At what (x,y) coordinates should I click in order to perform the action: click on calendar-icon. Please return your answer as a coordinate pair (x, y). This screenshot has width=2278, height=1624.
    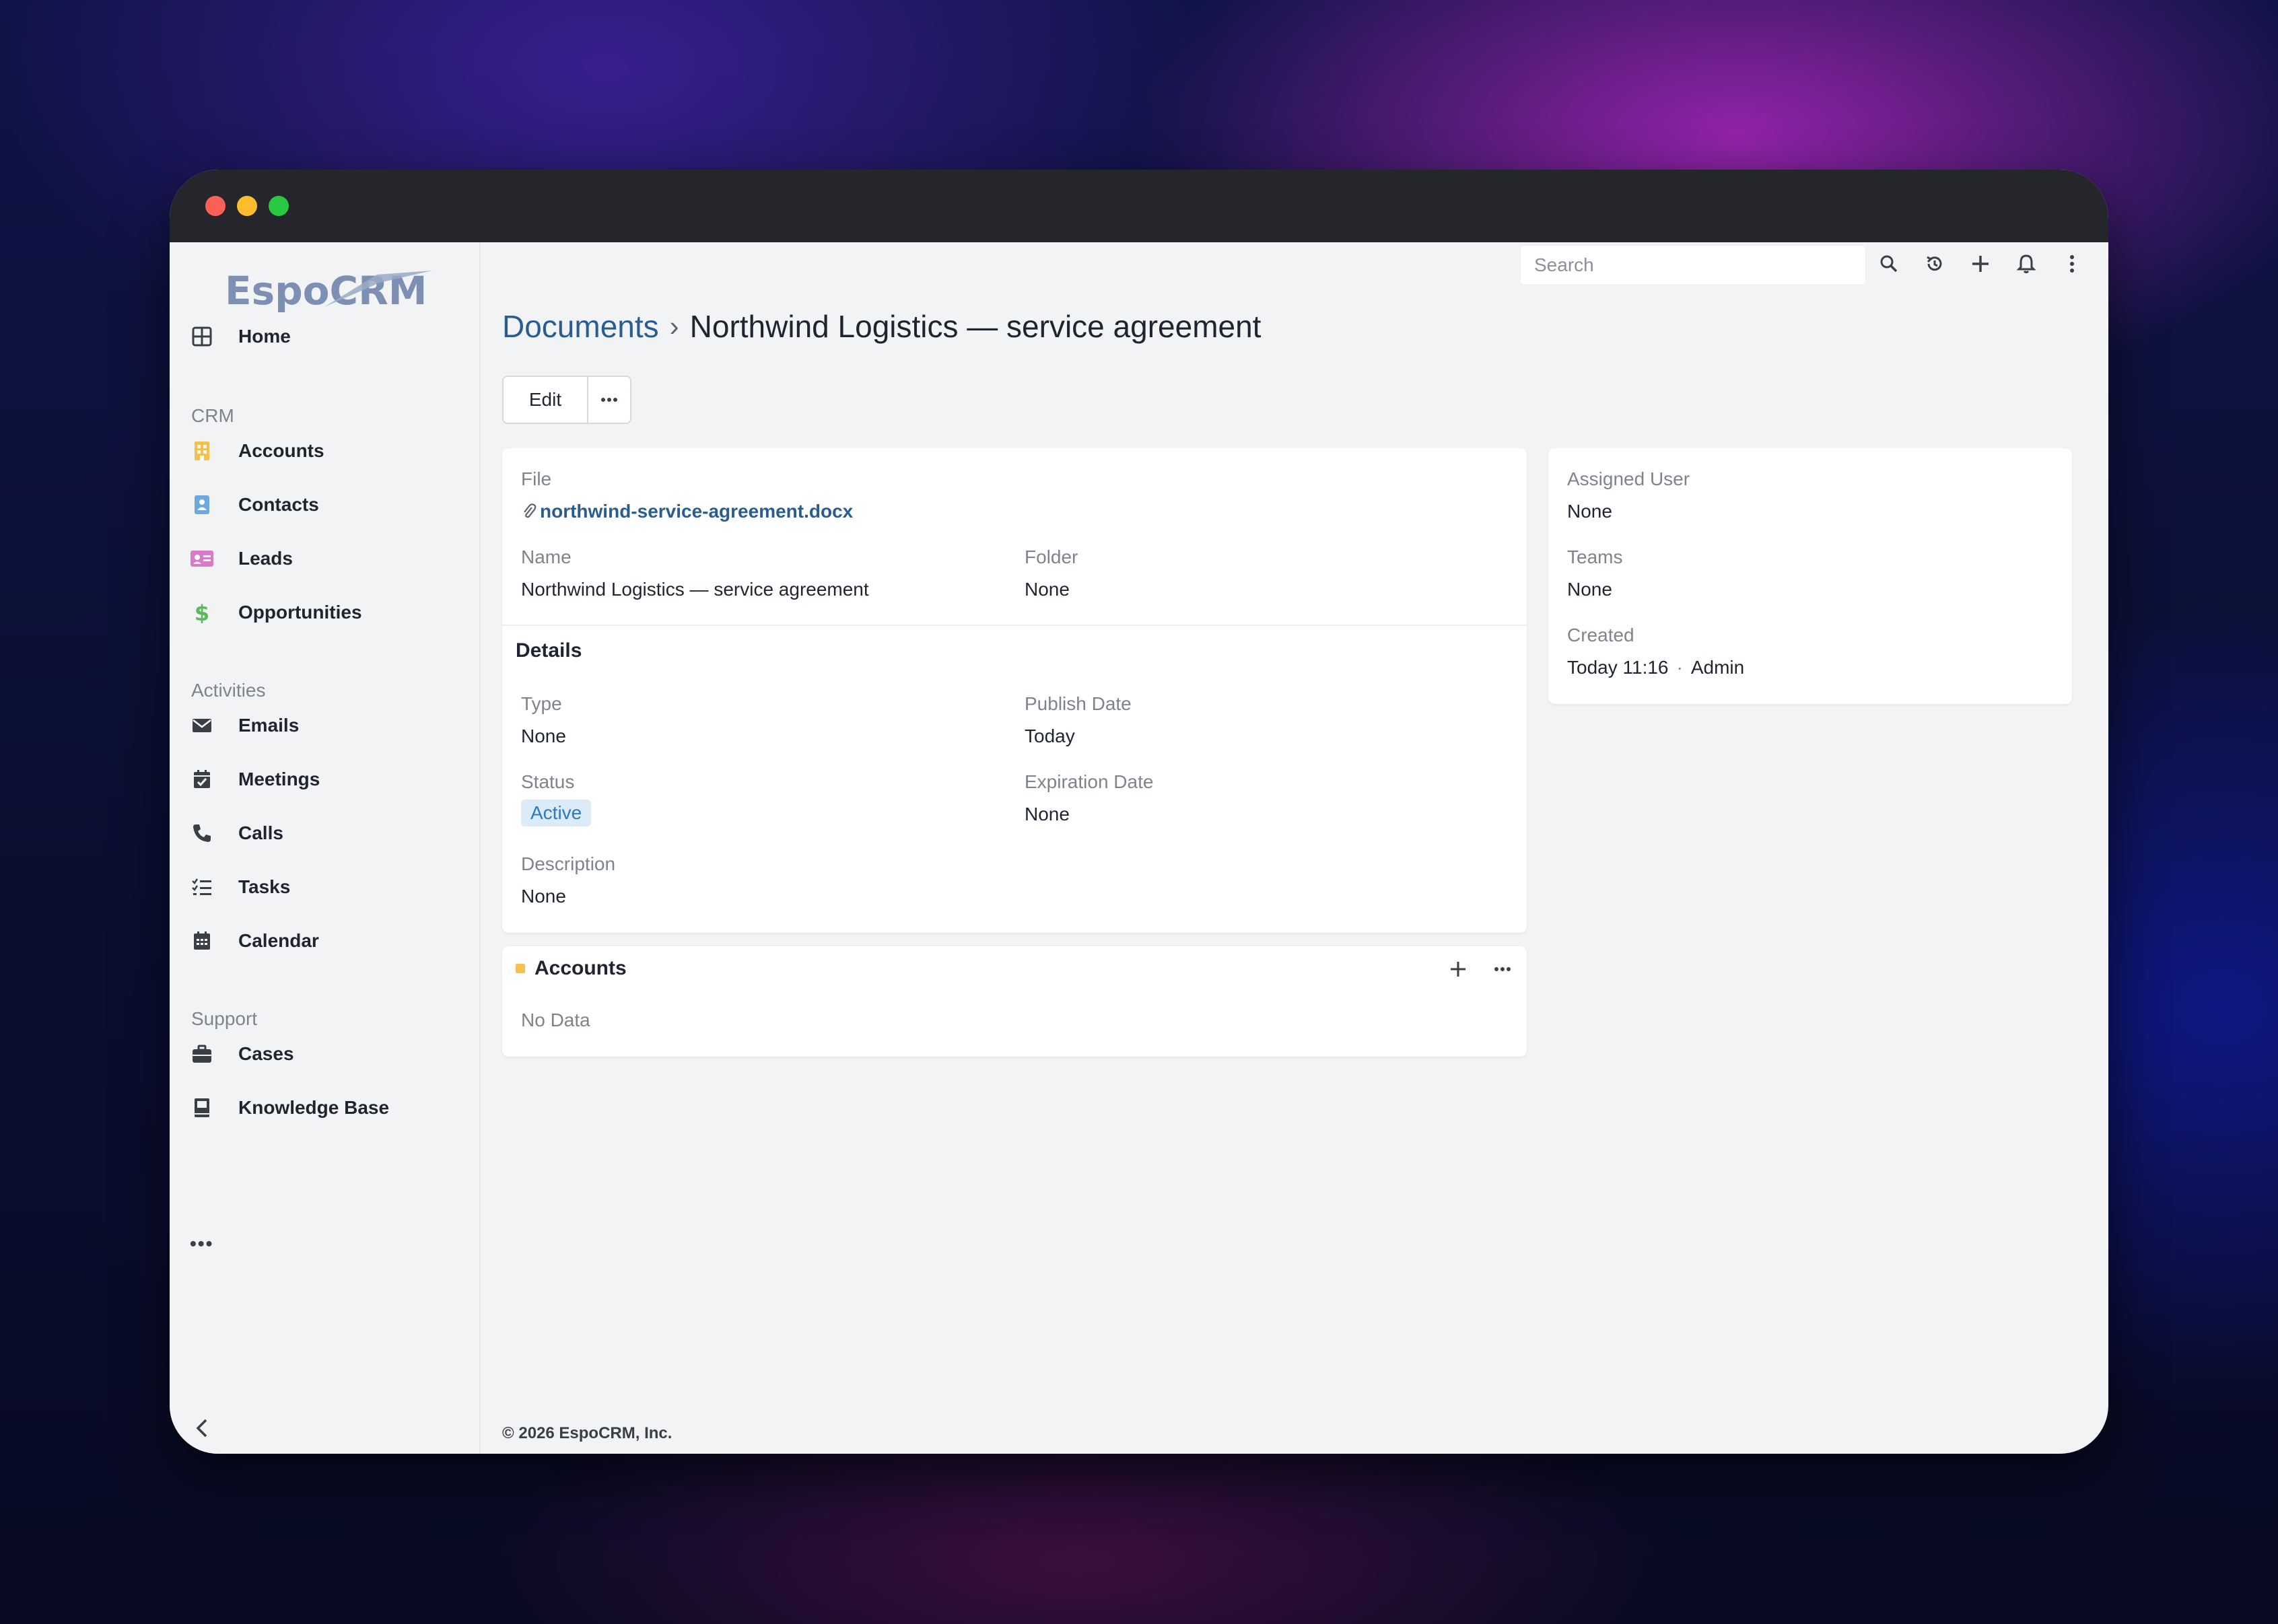
    Looking at the image, I should click on (202, 941).